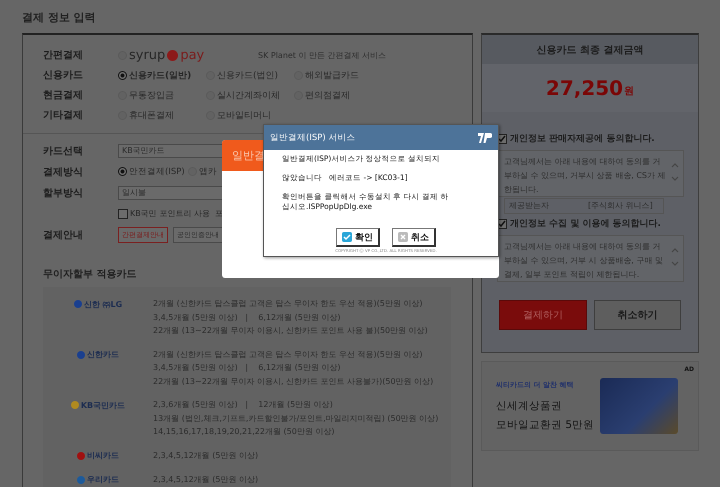 The width and height of the screenshot is (720, 487). What do you see at coordinates (172, 55) in the screenshot?
I see `circle-icon` at bounding box center [172, 55].